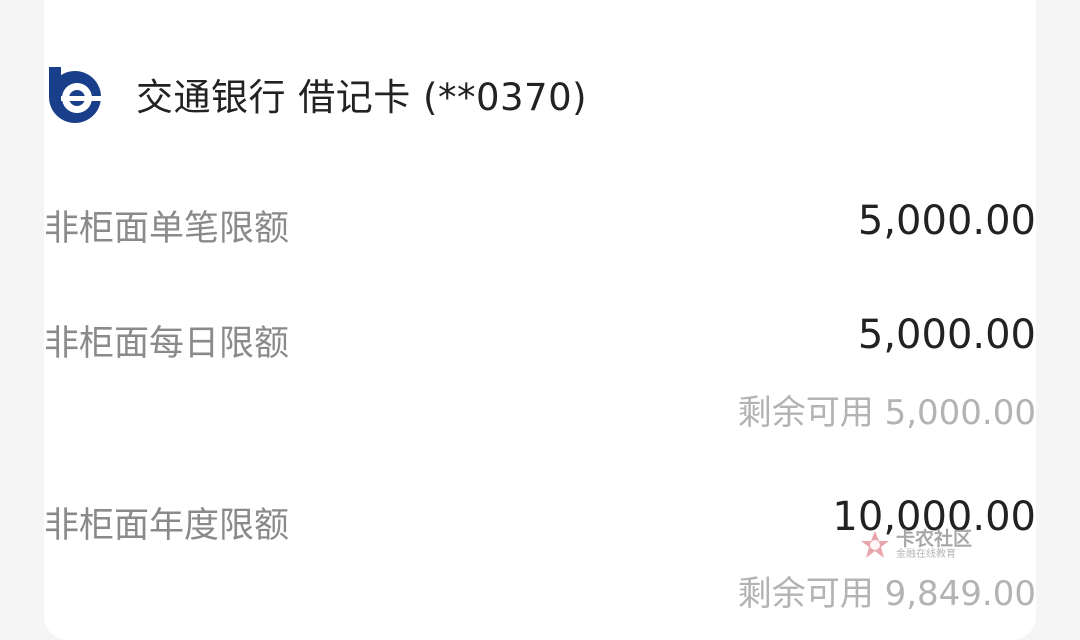 The height and width of the screenshot is (640, 1080). What do you see at coordinates (934, 539) in the screenshot?
I see `watermark-main-text: 卡农社区` at bounding box center [934, 539].